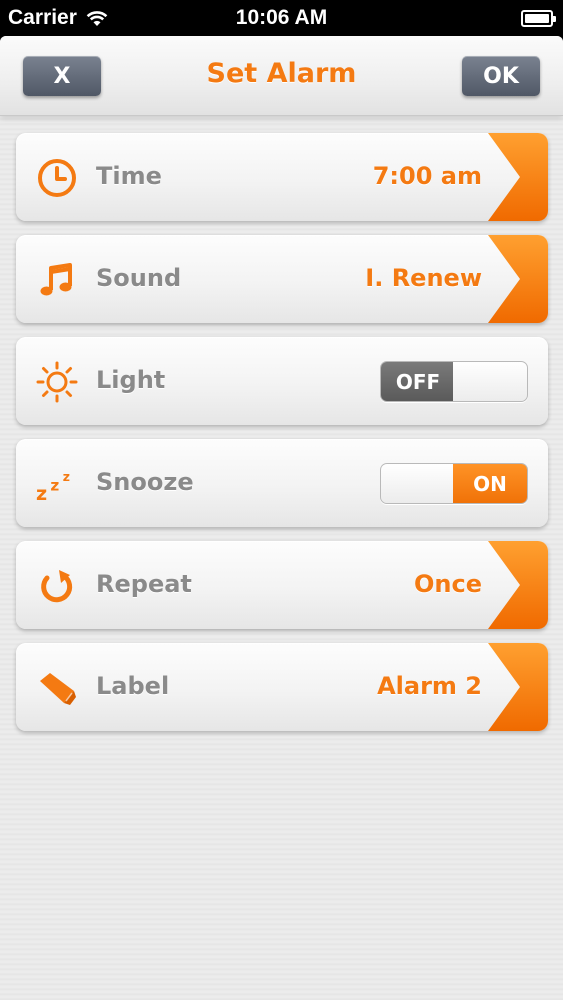 The height and width of the screenshot is (1000, 563). What do you see at coordinates (57, 280) in the screenshot?
I see `music-note-icon` at bounding box center [57, 280].